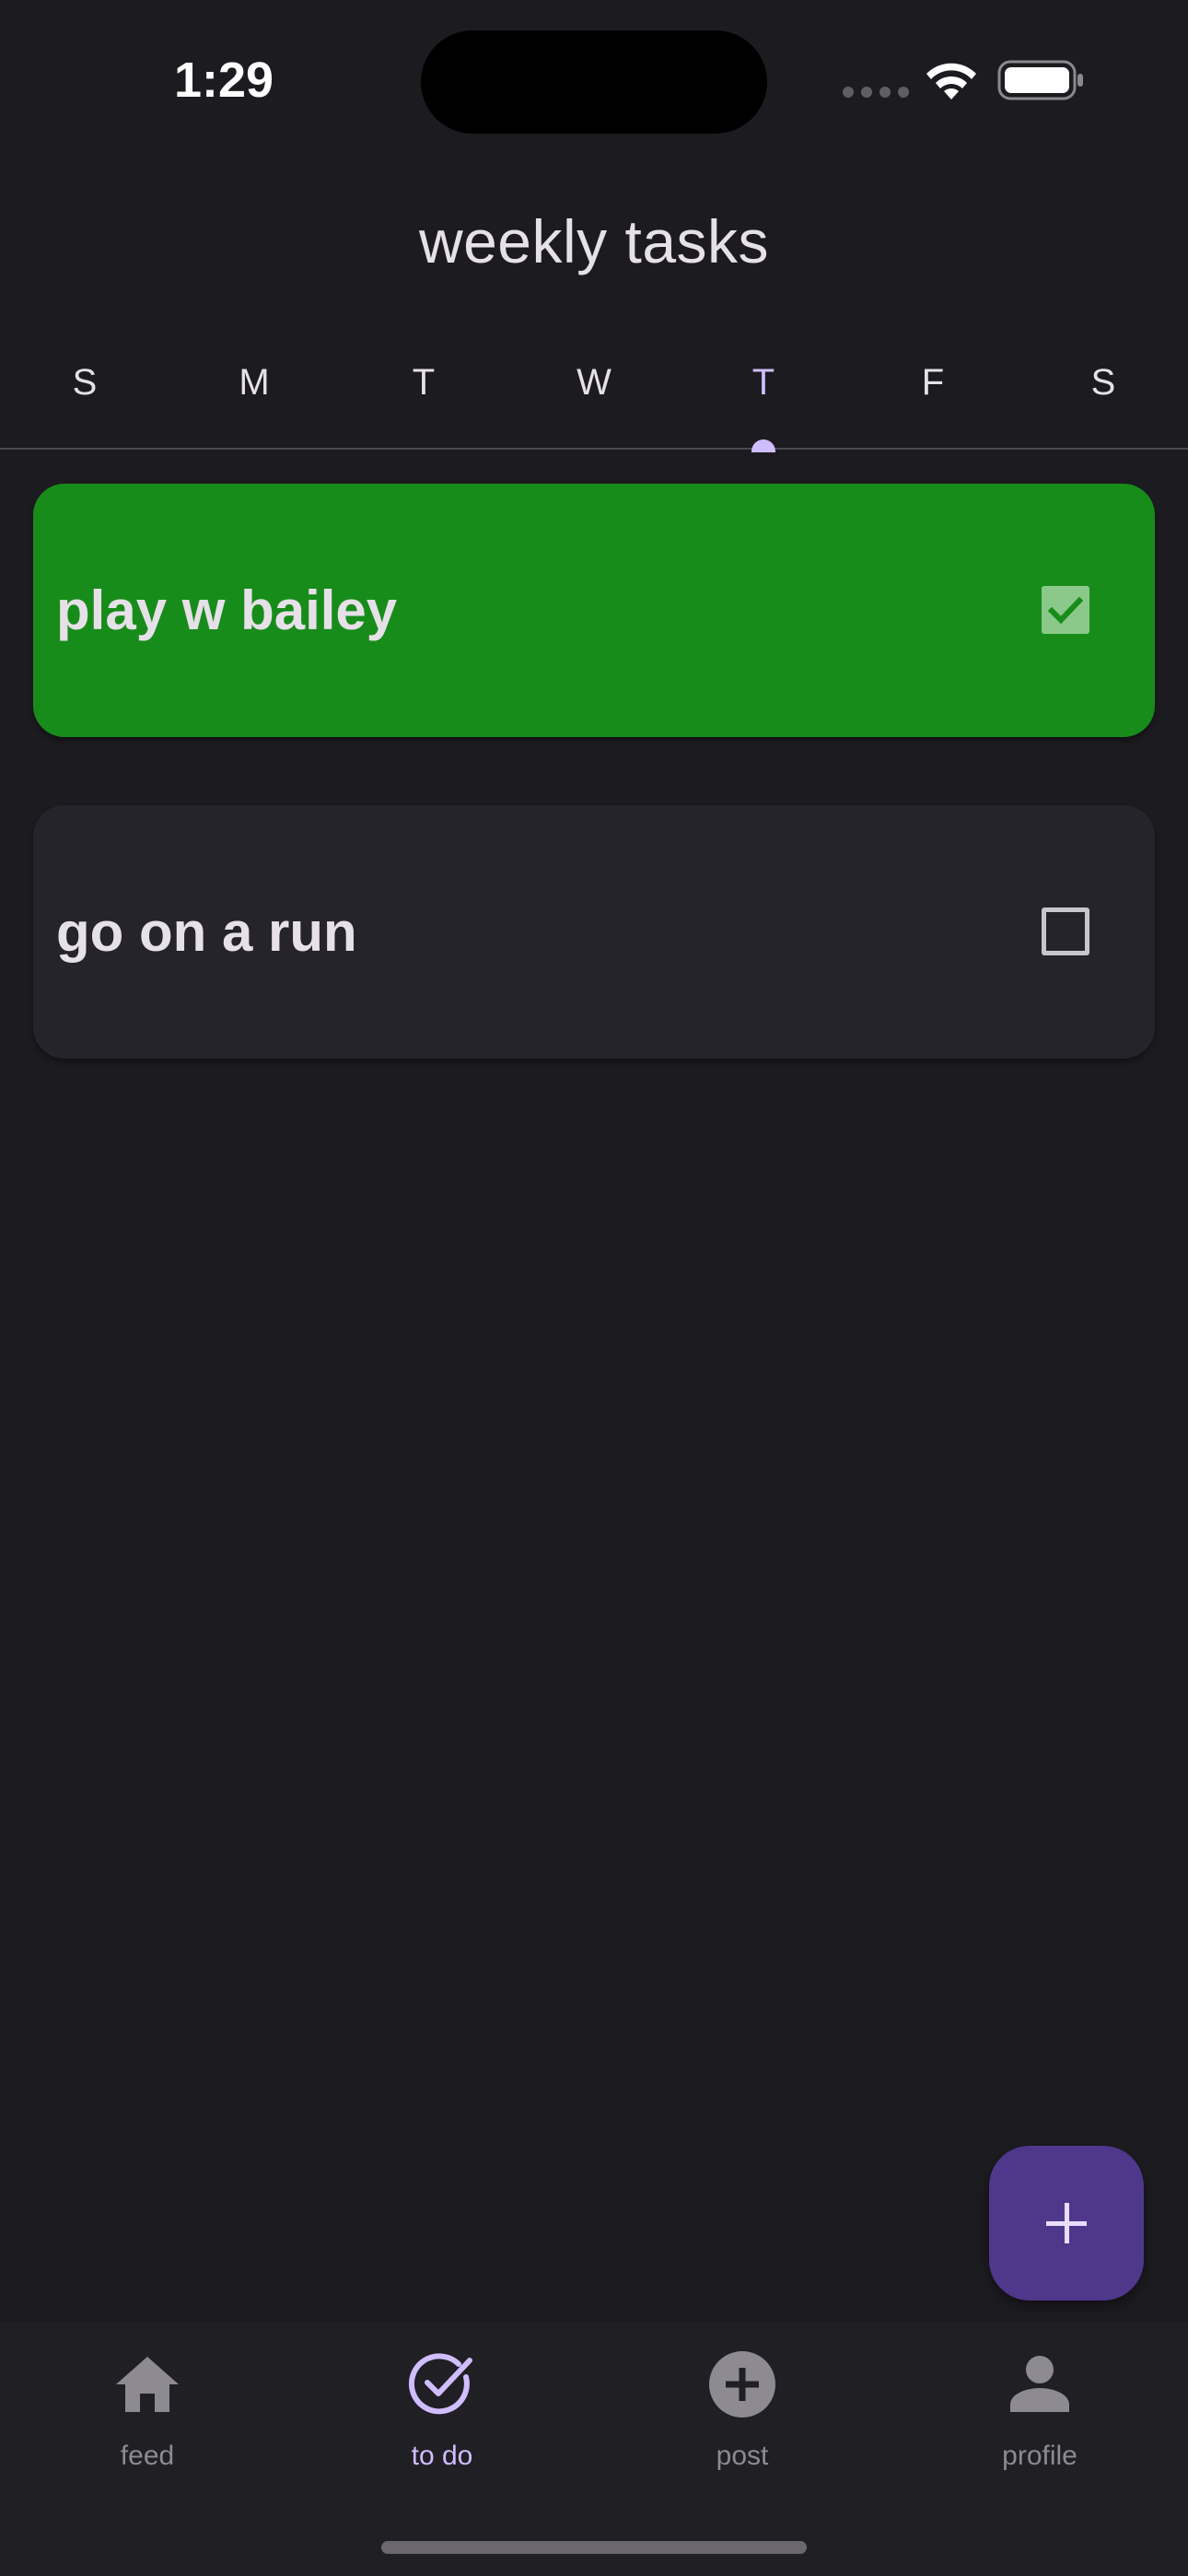 The image size is (1188, 2576). What do you see at coordinates (254, 395) in the screenshot?
I see `day-tab-monday: M` at bounding box center [254, 395].